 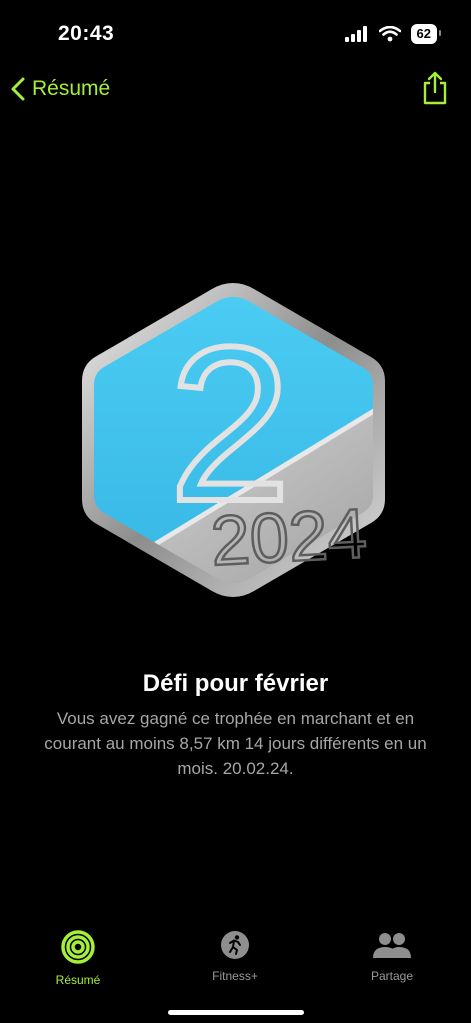 I want to click on tab-fitness-plus-label: Fitness+, so click(x=235, y=976).